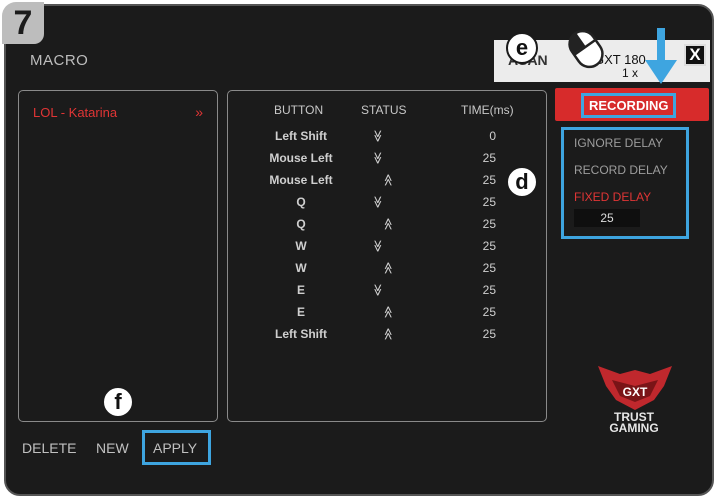  Describe the element at coordinates (492, 136) in the screenshot. I see `row-time: 0` at that location.